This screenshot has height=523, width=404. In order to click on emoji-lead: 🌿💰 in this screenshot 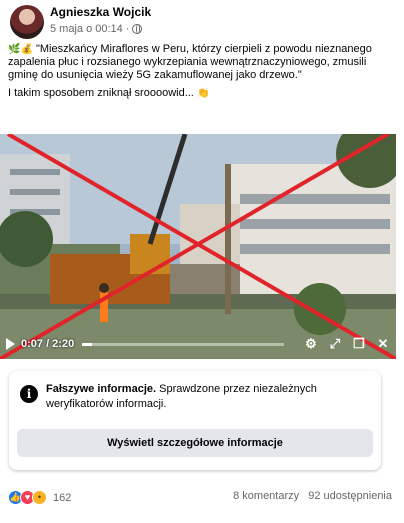, I will do `click(20, 49)`.